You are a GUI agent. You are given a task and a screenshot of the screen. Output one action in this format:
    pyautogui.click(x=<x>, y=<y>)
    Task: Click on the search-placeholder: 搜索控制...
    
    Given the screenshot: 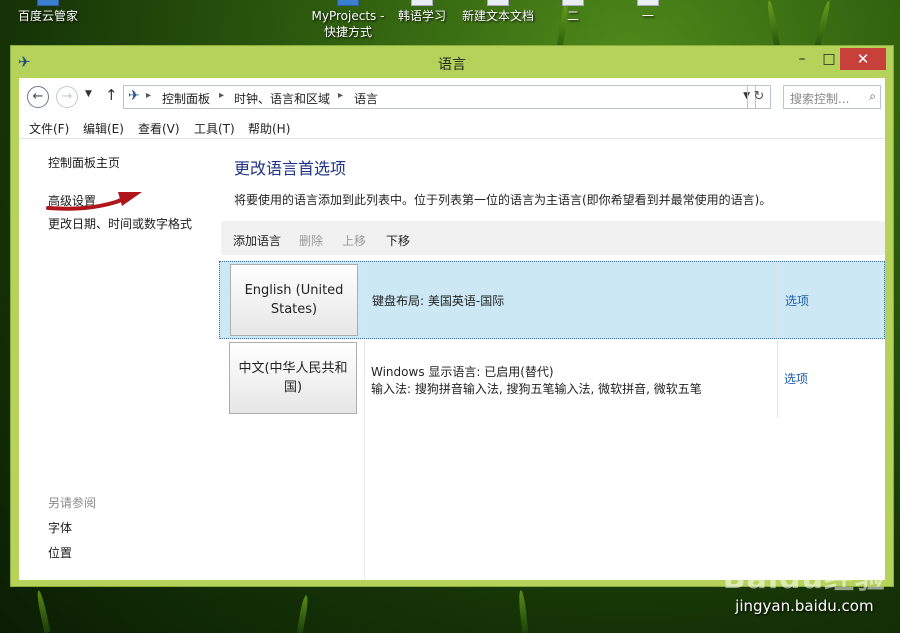 What is the action you would take?
    pyautogui.click(x=820, y=99)
    